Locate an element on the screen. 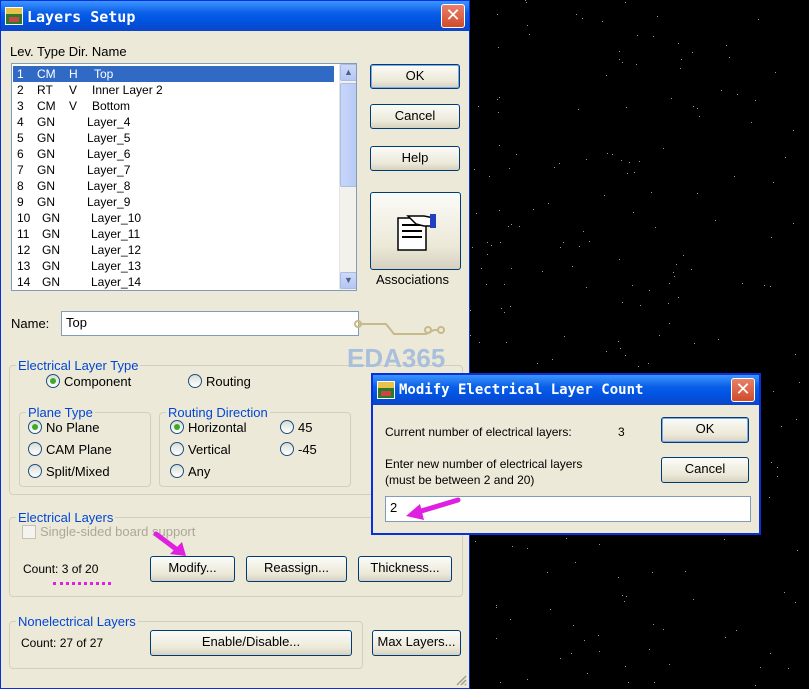  current-count-value: 3 is located at coordinates (621, 432).